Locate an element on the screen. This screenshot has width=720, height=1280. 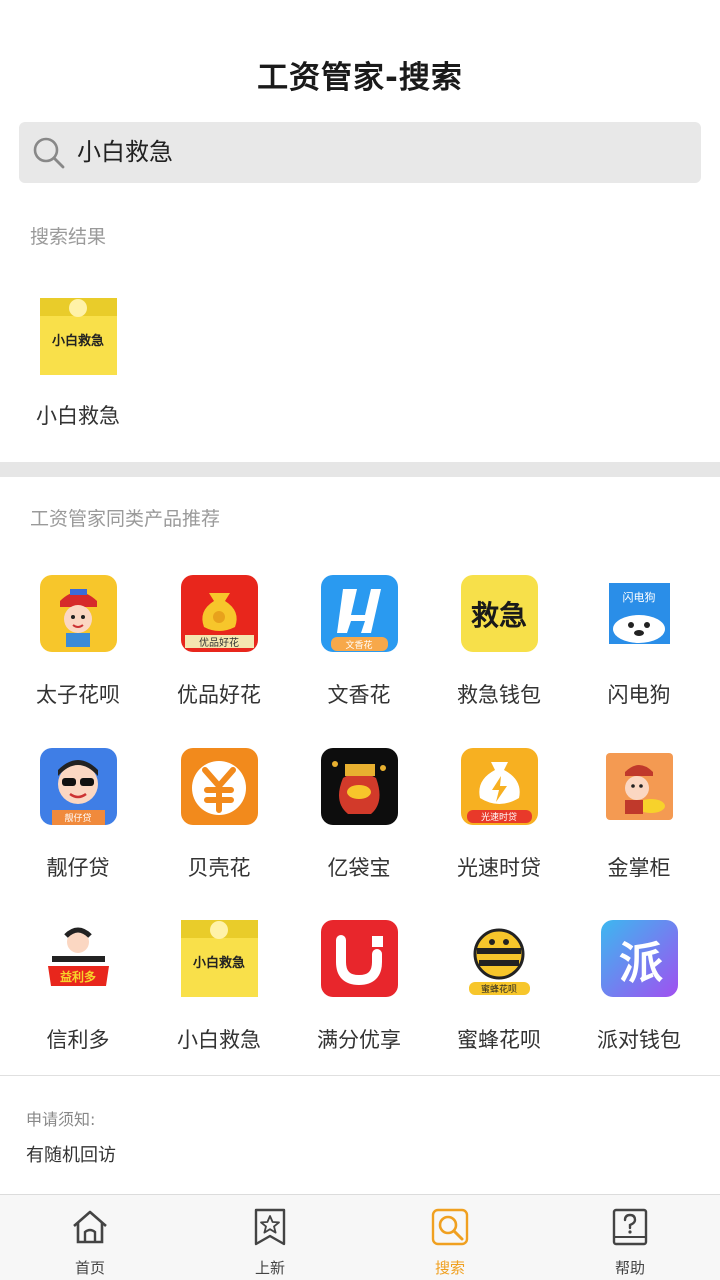
home-icon is located at coordinates (90, 1227).